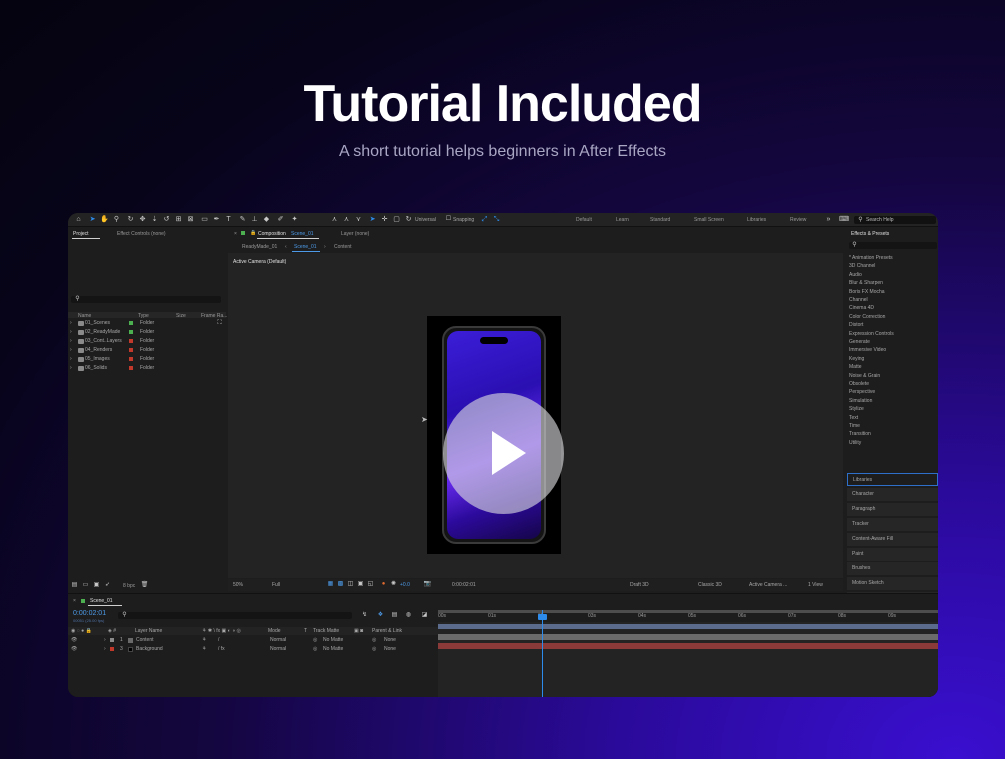 The image size is (1005, 759). I want to click on col-layer-name: Layer Name, so click(148, 631).